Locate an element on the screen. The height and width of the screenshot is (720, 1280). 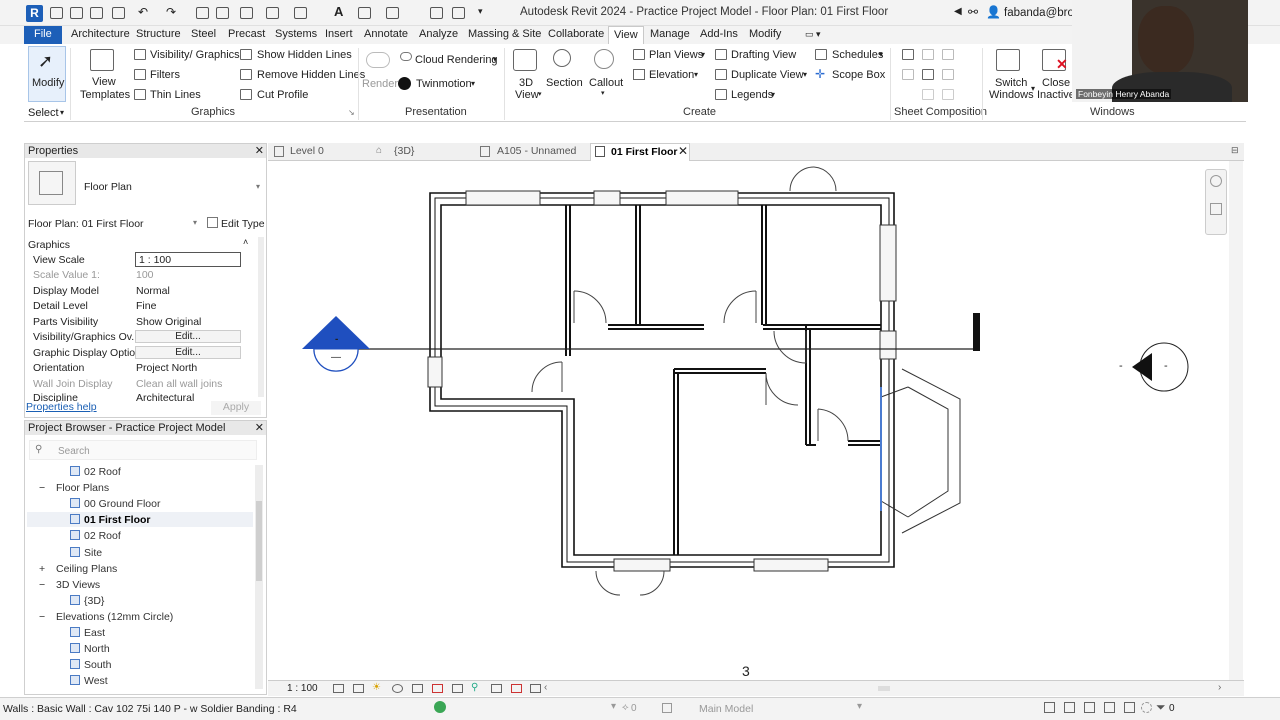
show-hidden-lines-button: Show Hidden Lines is located at coordinates (304, 55).